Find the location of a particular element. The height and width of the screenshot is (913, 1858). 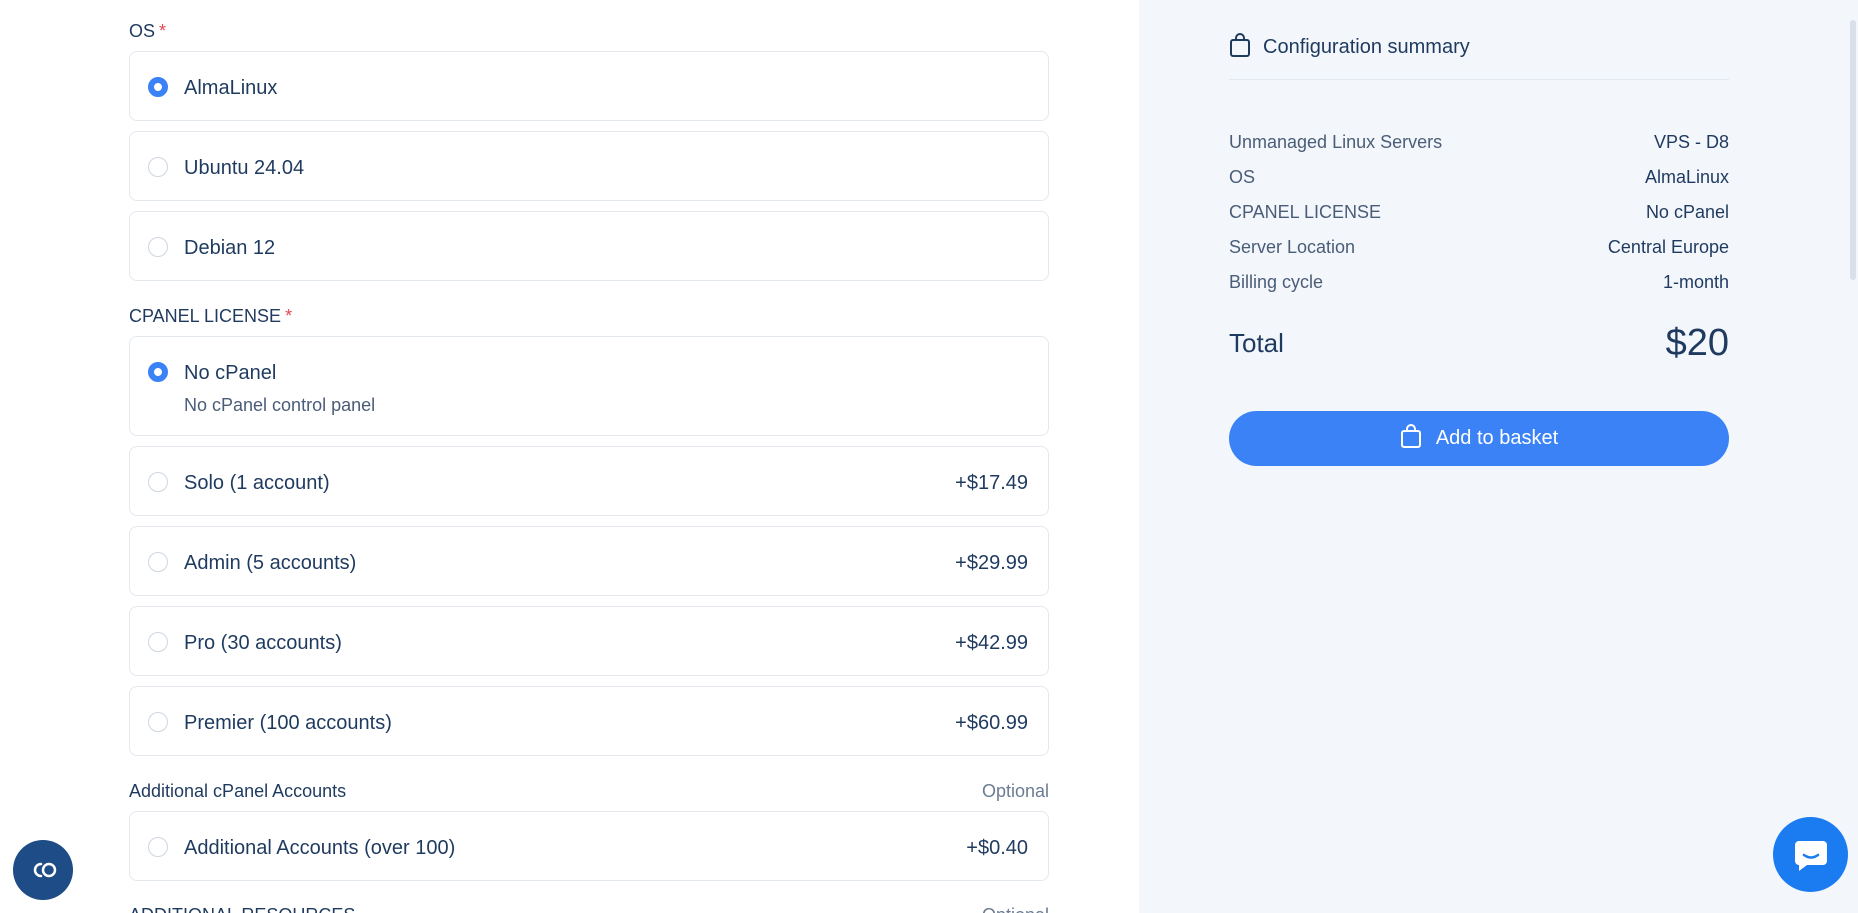

add-to-basket-button: Add to basket is located at coordinates (1479, 438).